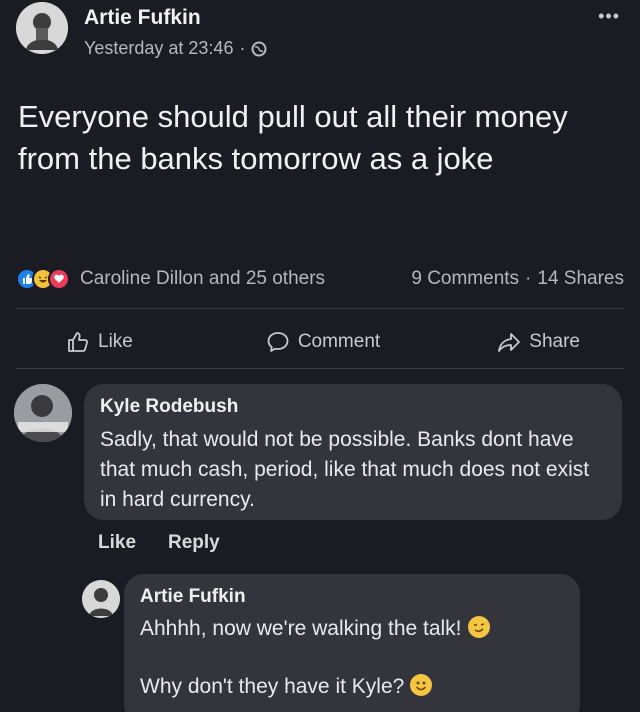  I want to click on comment-author-name: Kyle Rodebush, so click(169, 407).